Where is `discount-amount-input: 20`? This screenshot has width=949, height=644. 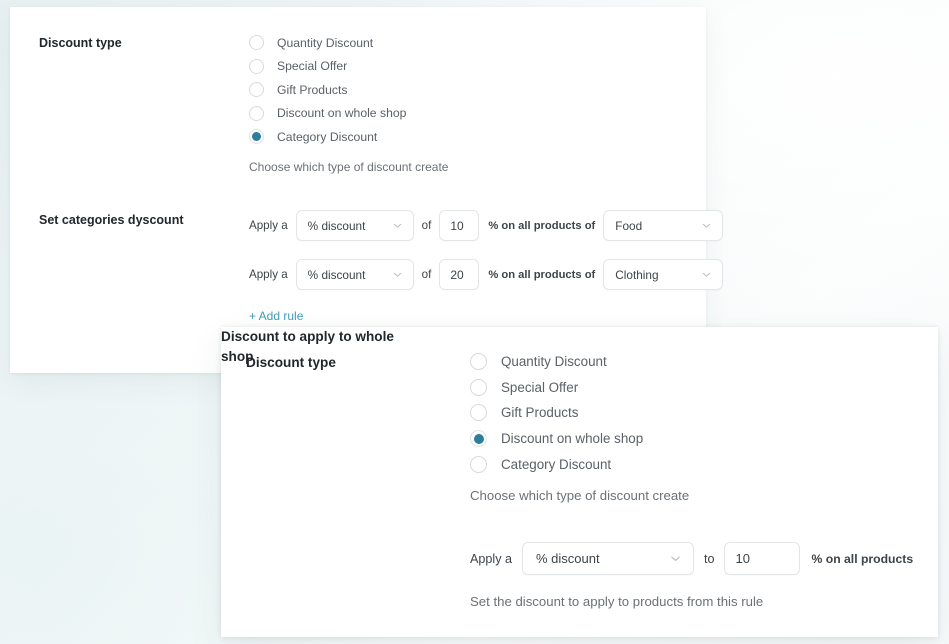 discount-amount-input: 20 is located at coordinates (459, 274).